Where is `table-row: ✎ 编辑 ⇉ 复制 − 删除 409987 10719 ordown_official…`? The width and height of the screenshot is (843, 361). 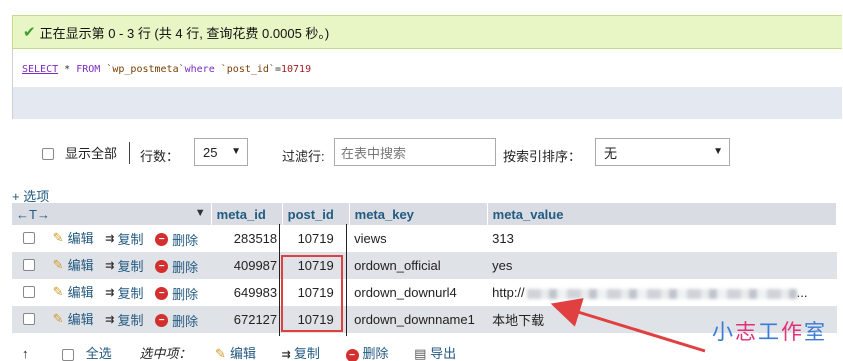 table-row: ✎ 编辑 ⇉ 复制 − 删除 409987 10719 ordown_official… is located at coordinates (424, 265).